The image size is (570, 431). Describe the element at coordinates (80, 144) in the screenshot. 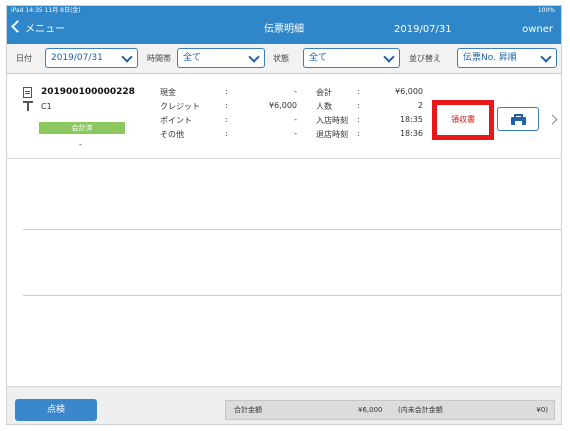

I see `dash-text: -` at that location.